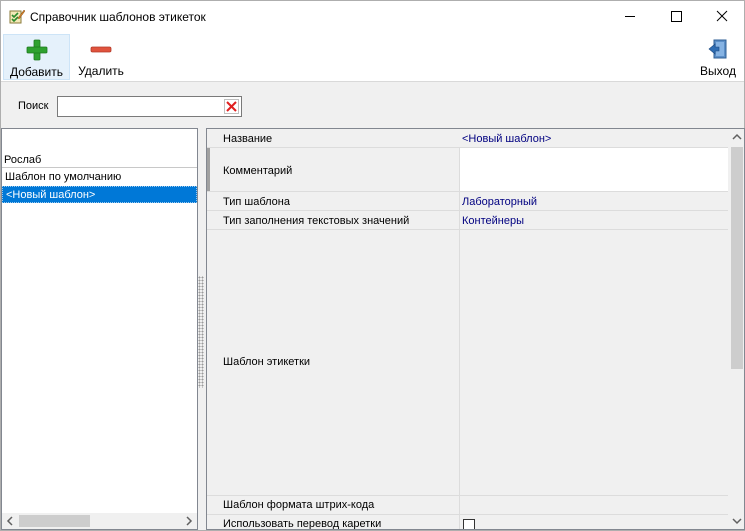 Image resolution: width=745 pixels, height=531 pixels. I want to click on property-row-name: Название <Новый шаблон>, so click(467, 138).